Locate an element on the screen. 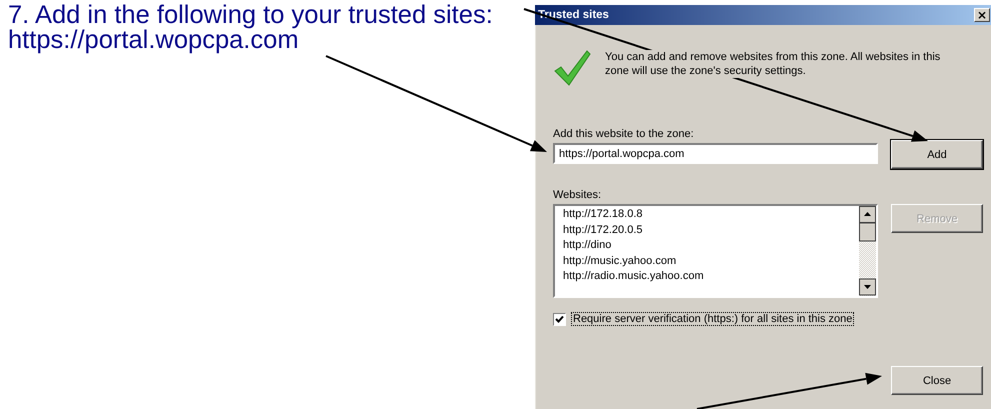 Image resolution: width=991 pixels, height=409 pixels. close-dialog-button: Close is located at coordinates (937, 380).